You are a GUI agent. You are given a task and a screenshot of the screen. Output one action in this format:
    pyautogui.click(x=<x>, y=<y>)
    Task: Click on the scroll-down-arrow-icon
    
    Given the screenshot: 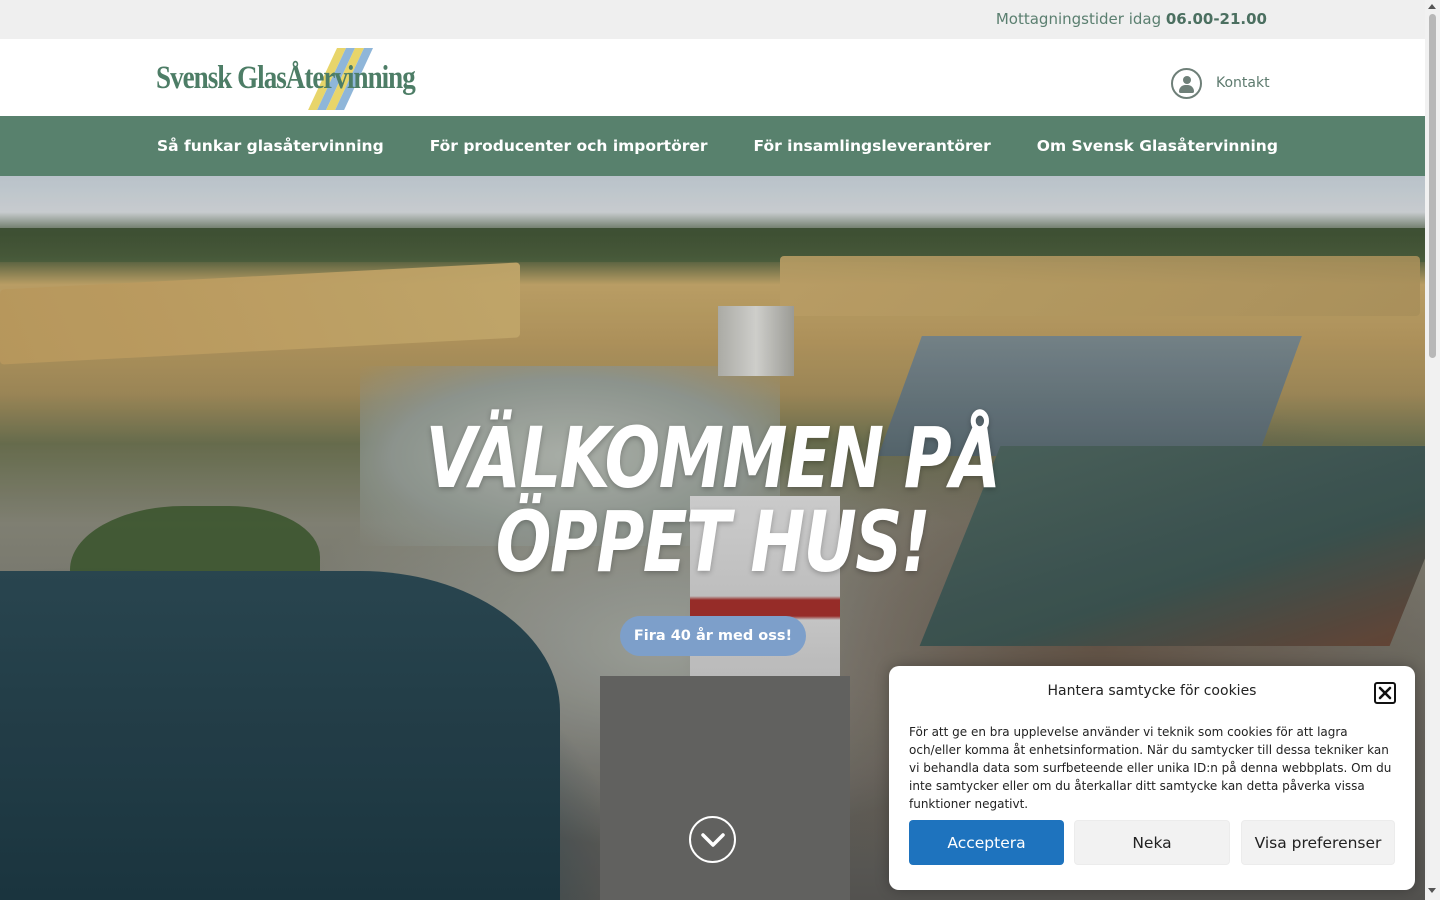 What is the action you would take?
    pyautogui.click(x=1432, y=890)
    